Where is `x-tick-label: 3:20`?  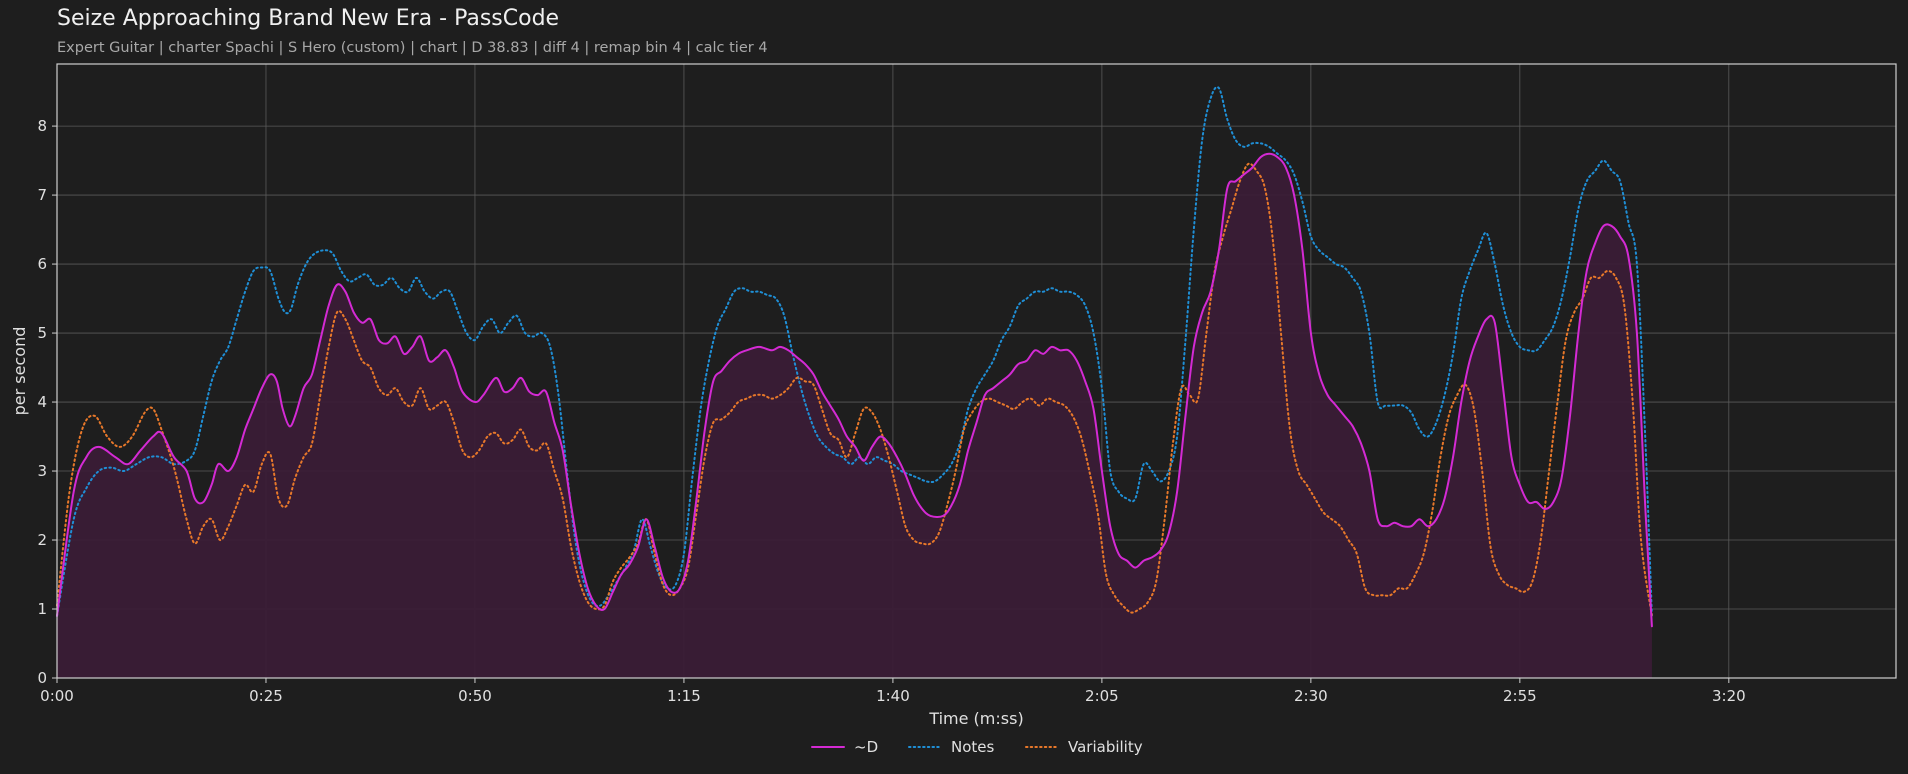
x-tick-label: 3:20 is located at coordinates (1729, 696).